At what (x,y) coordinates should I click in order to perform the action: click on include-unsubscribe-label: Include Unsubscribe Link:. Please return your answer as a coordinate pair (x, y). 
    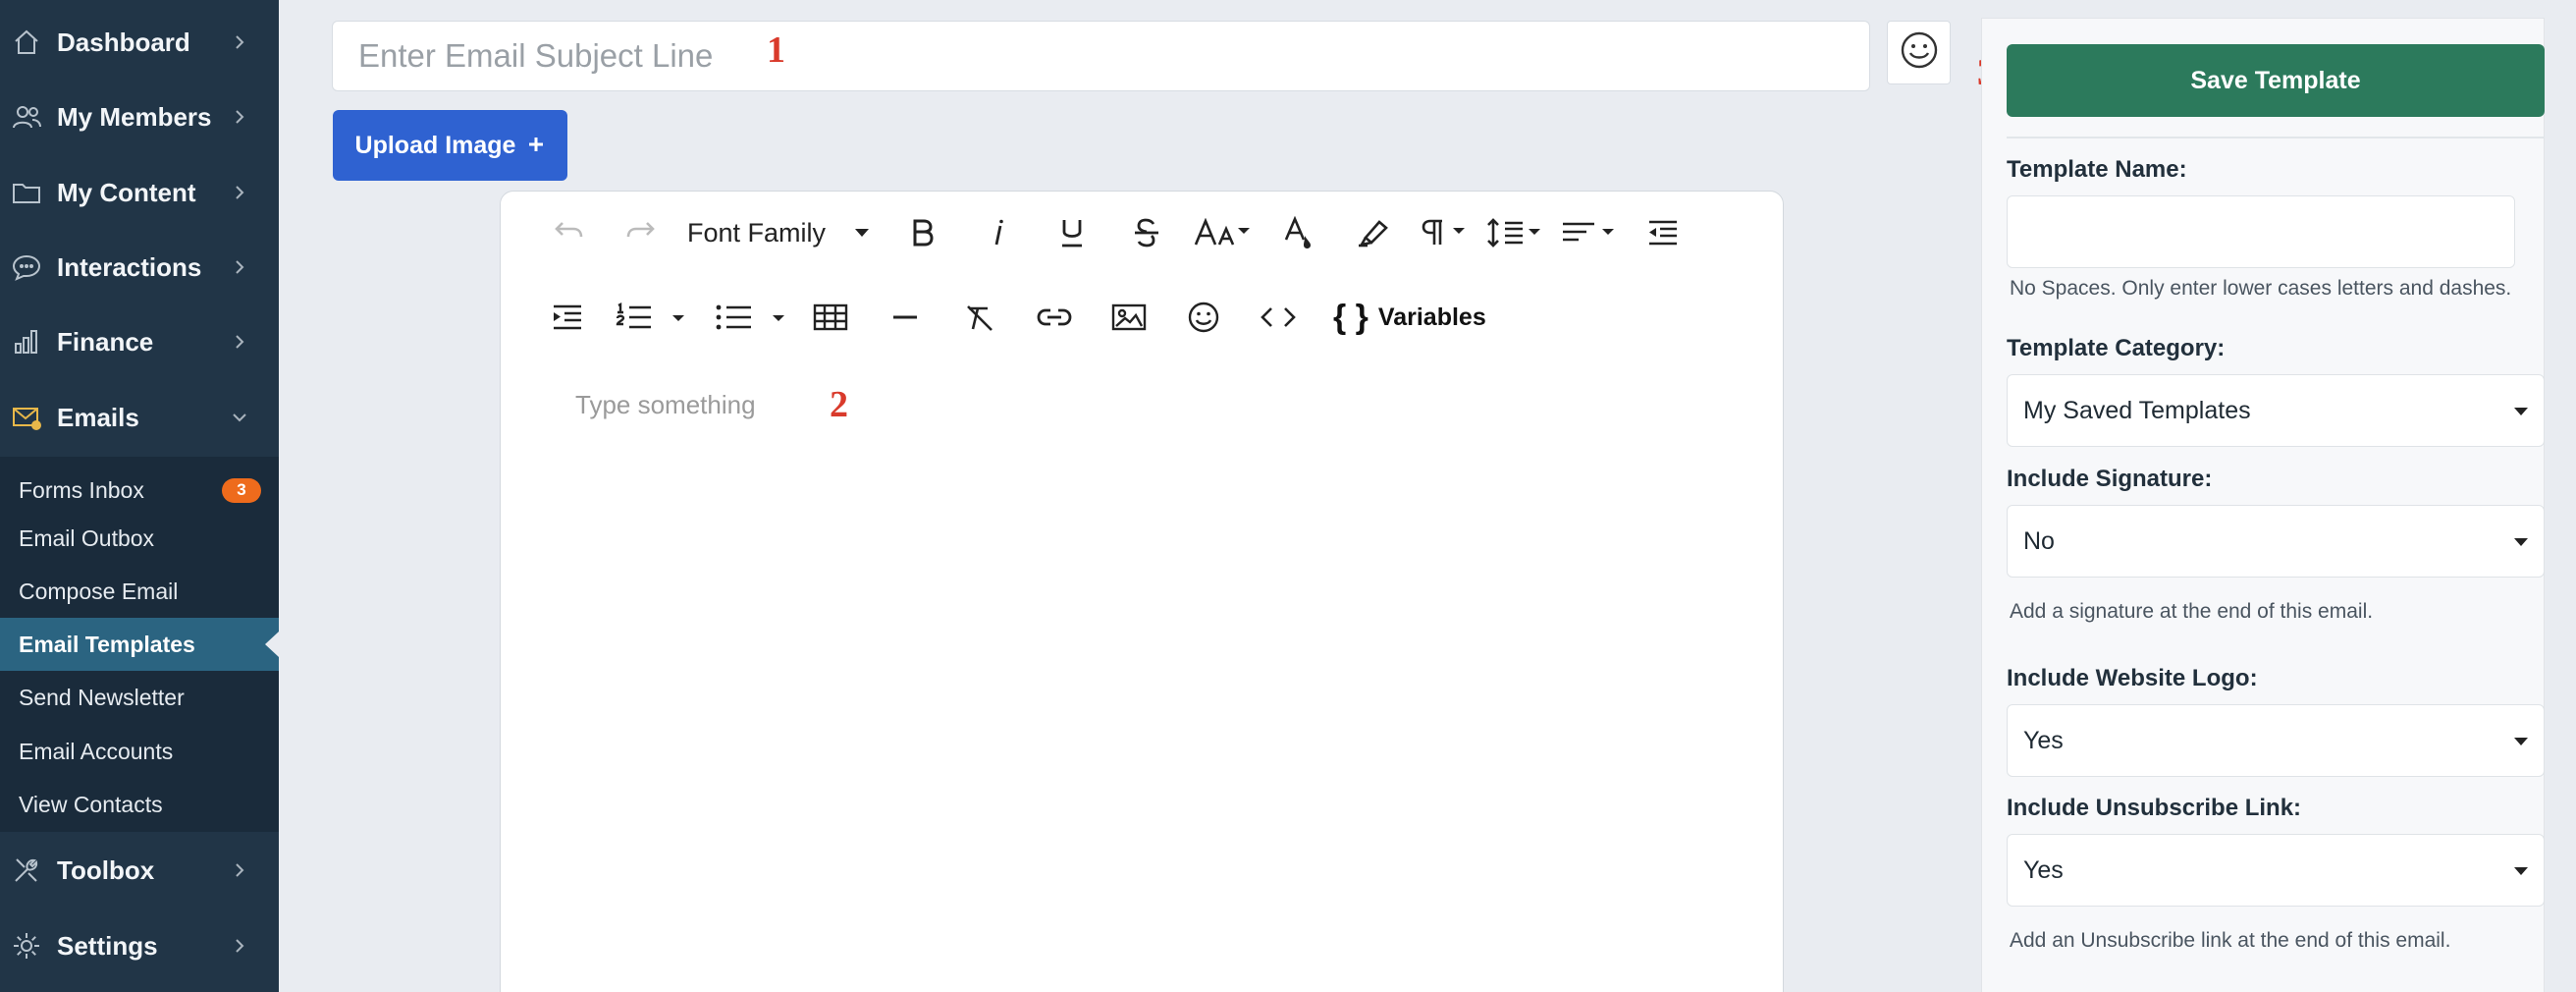
    Looking at the image, I should click on (2154, 808).